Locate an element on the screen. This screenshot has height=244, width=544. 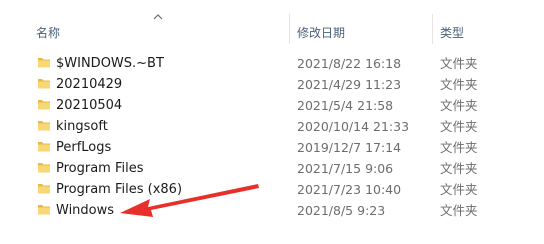
file-name: kingsoft is located at coordinates (82, 126).